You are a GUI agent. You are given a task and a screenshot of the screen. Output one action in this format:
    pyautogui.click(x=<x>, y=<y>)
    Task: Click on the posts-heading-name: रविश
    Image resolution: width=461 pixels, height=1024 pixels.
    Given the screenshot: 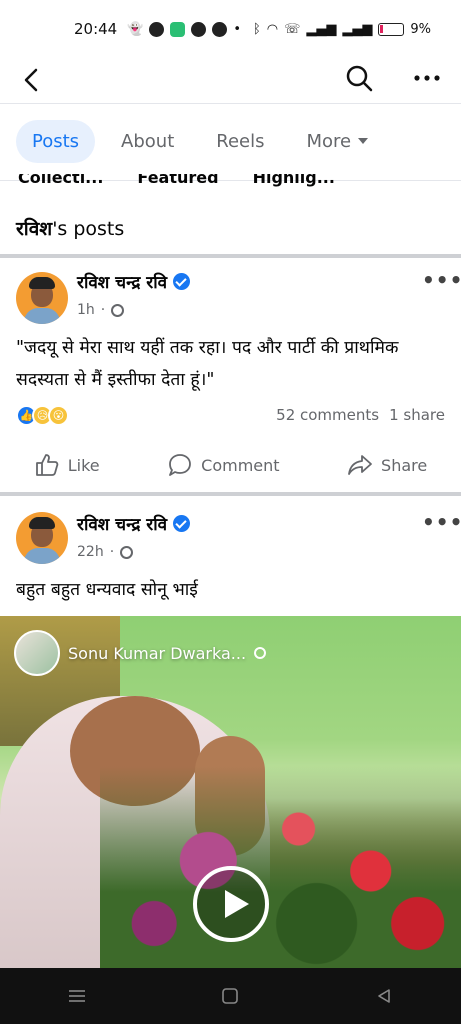 What is the action you would take?
    pyautogui.click(x=34, y=229)
    